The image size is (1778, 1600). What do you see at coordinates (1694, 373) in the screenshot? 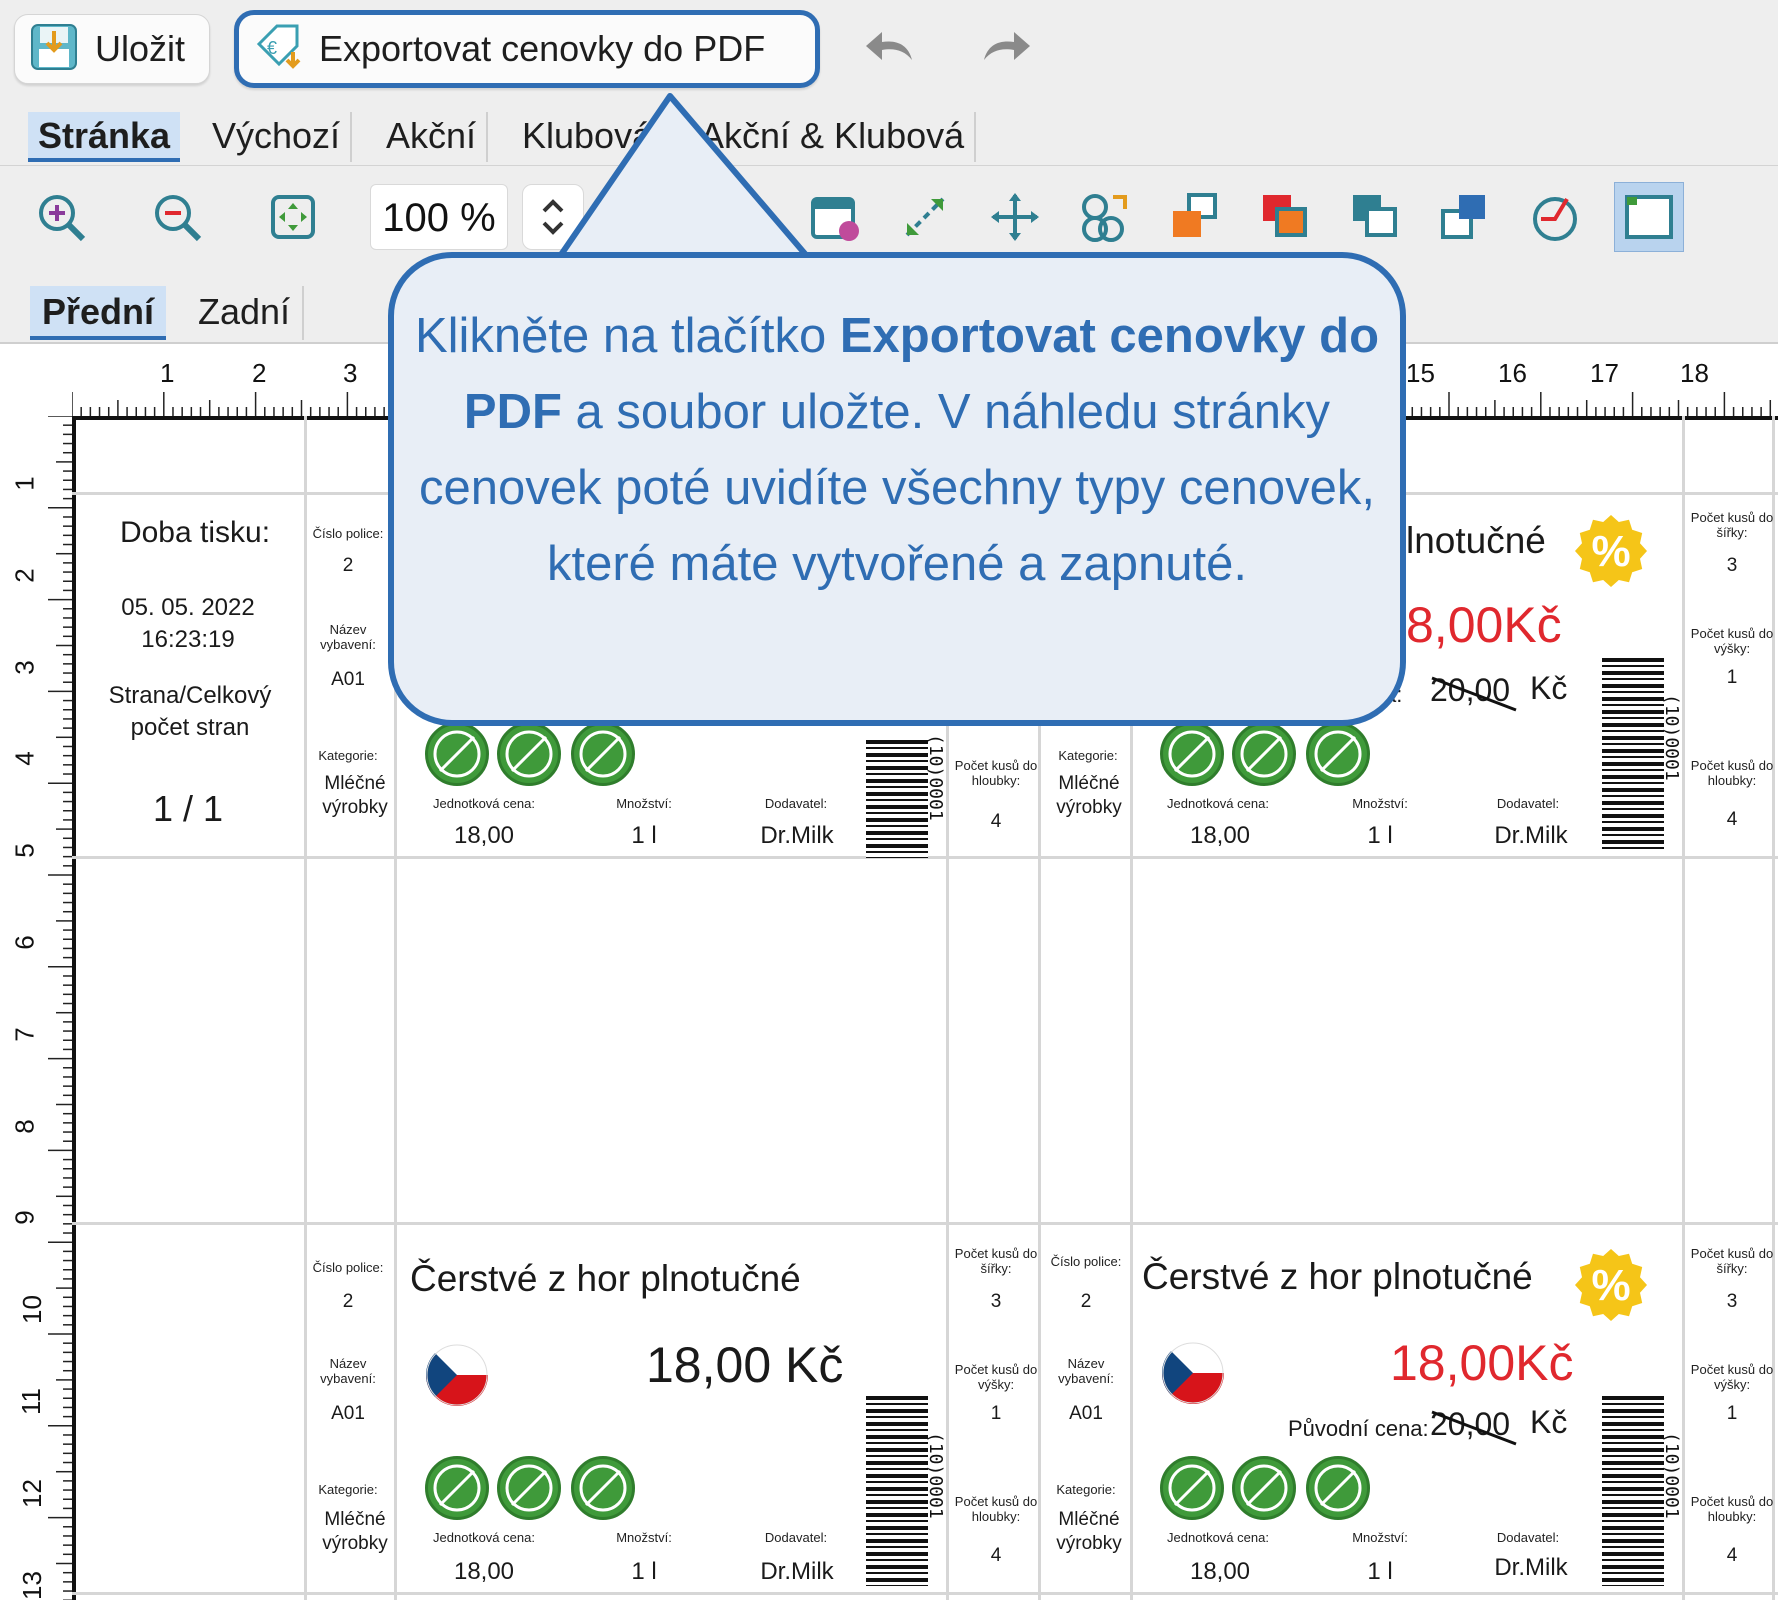
I see `ruler-number: 18` at bounding box center [1694, 373].